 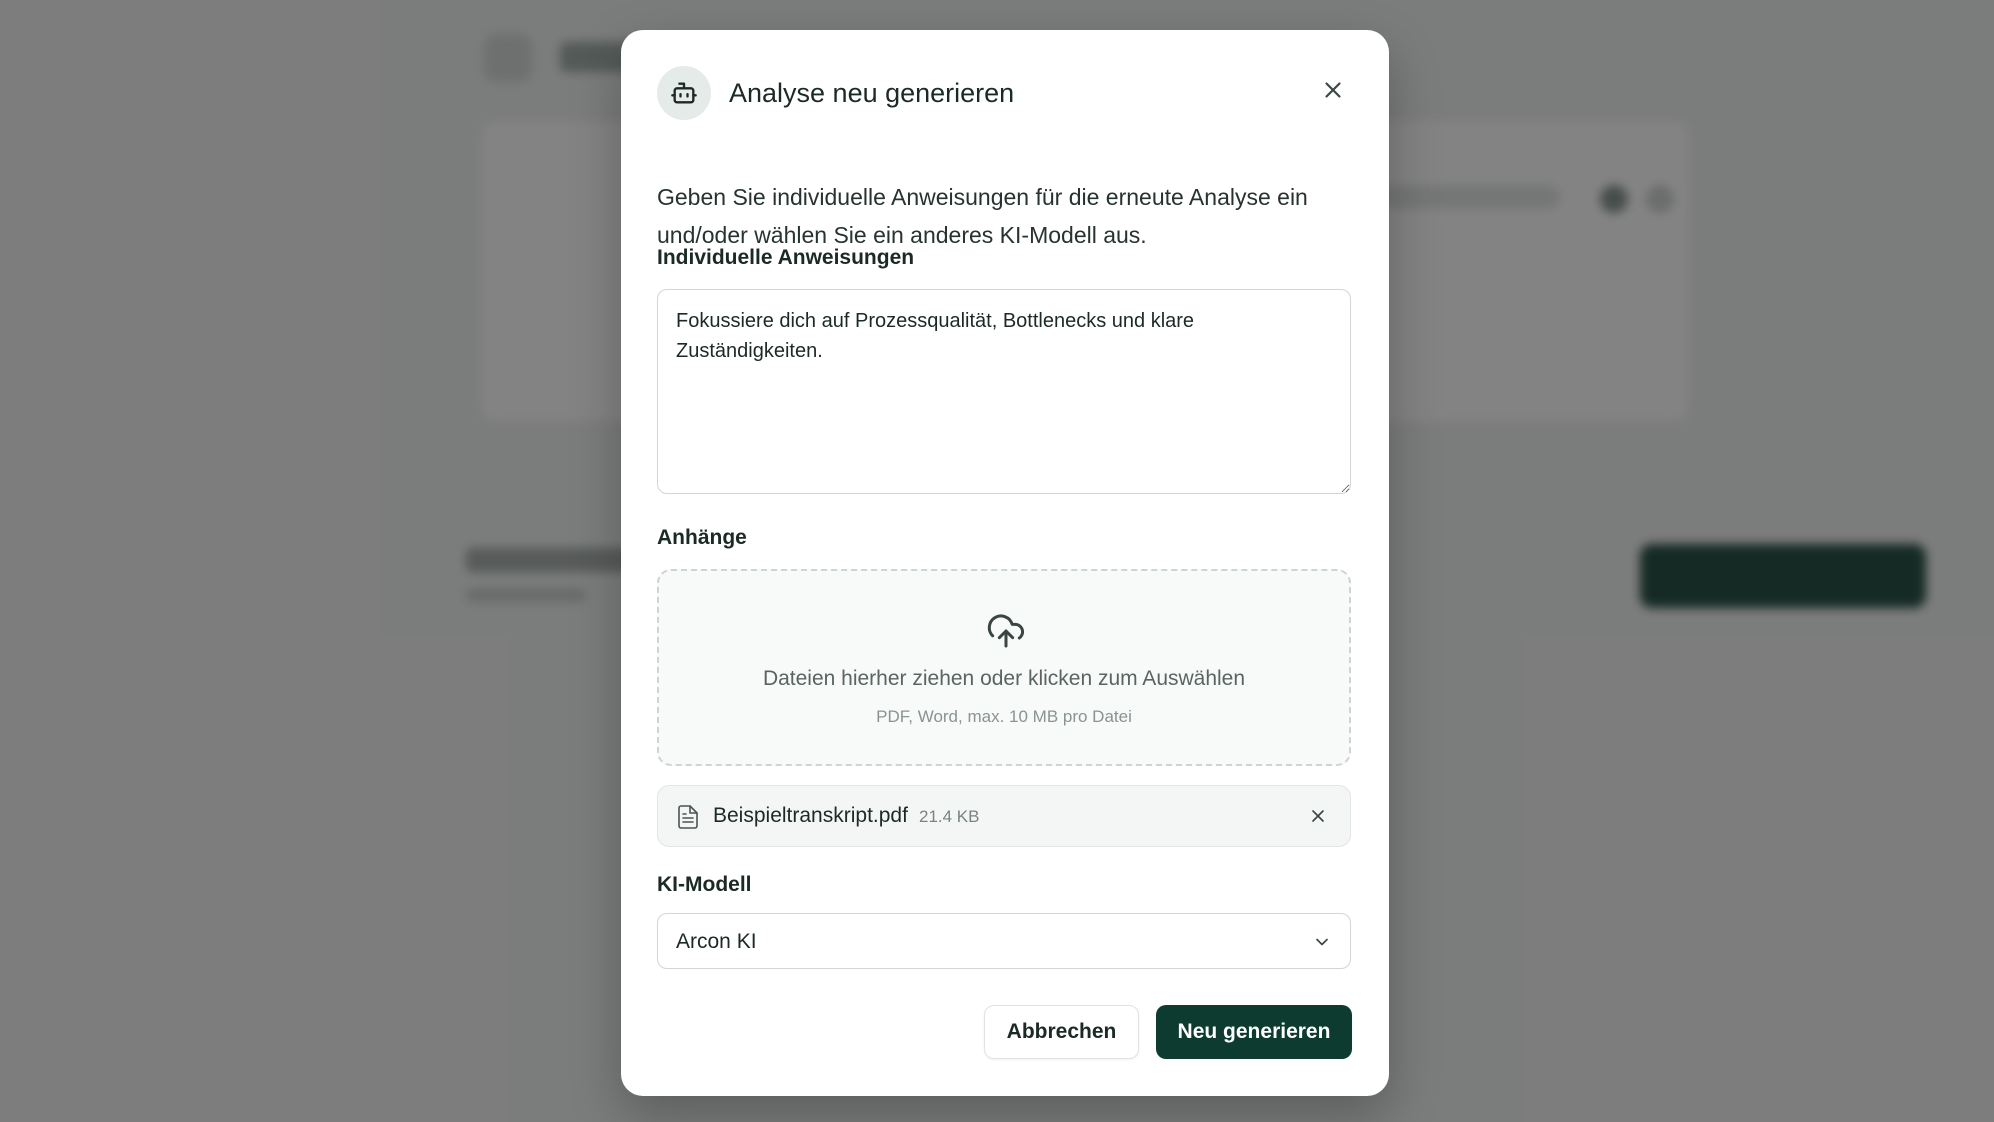 What do you see at coordinates (704, 884) in the screenshot?
I see `model-label: KI-Modell` at bounding box center [704, 884].